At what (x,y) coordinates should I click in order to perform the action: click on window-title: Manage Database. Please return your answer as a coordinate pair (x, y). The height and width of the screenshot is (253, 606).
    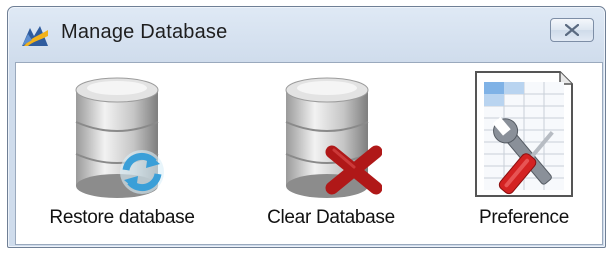
    Looking at the image, I should click on (144, 32).